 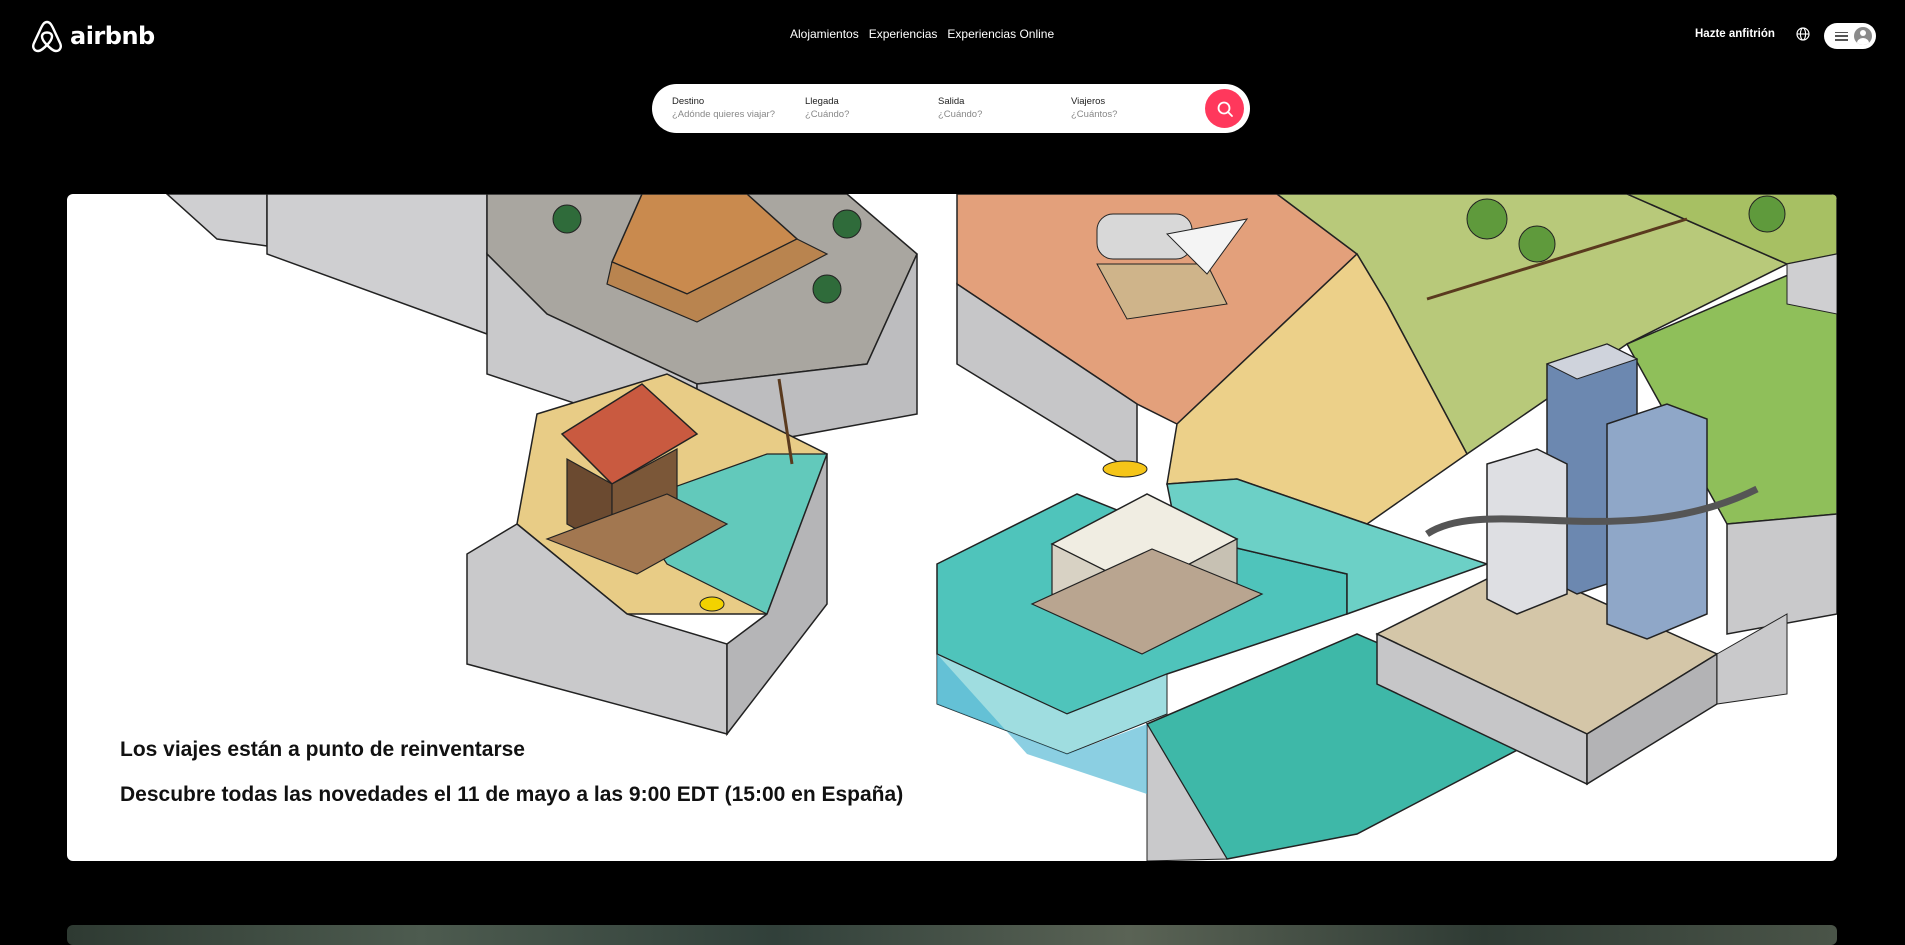 I want to click on search-icon, so click(x=1225, y=109).